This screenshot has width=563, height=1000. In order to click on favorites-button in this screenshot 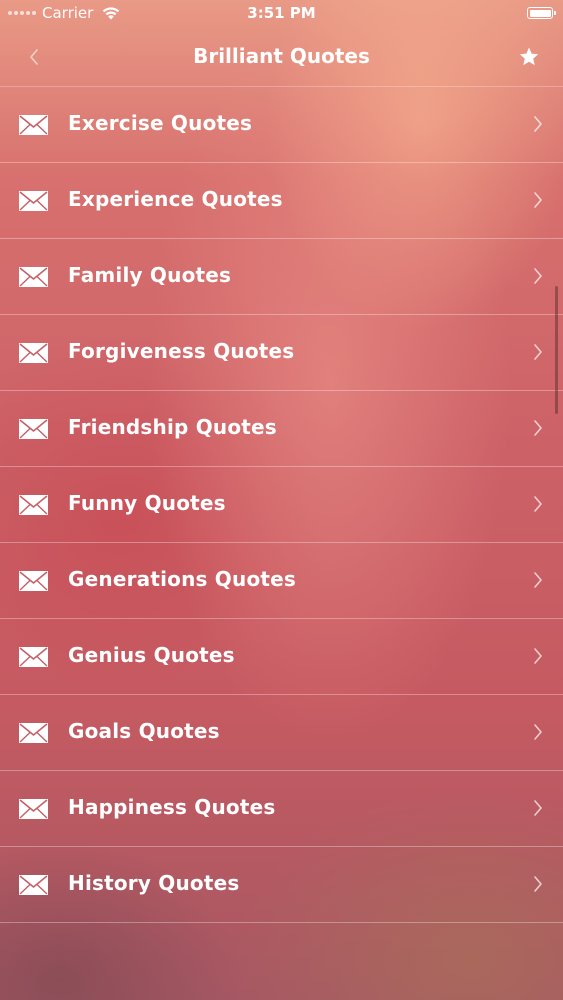, I will do `click(529, 57)`.